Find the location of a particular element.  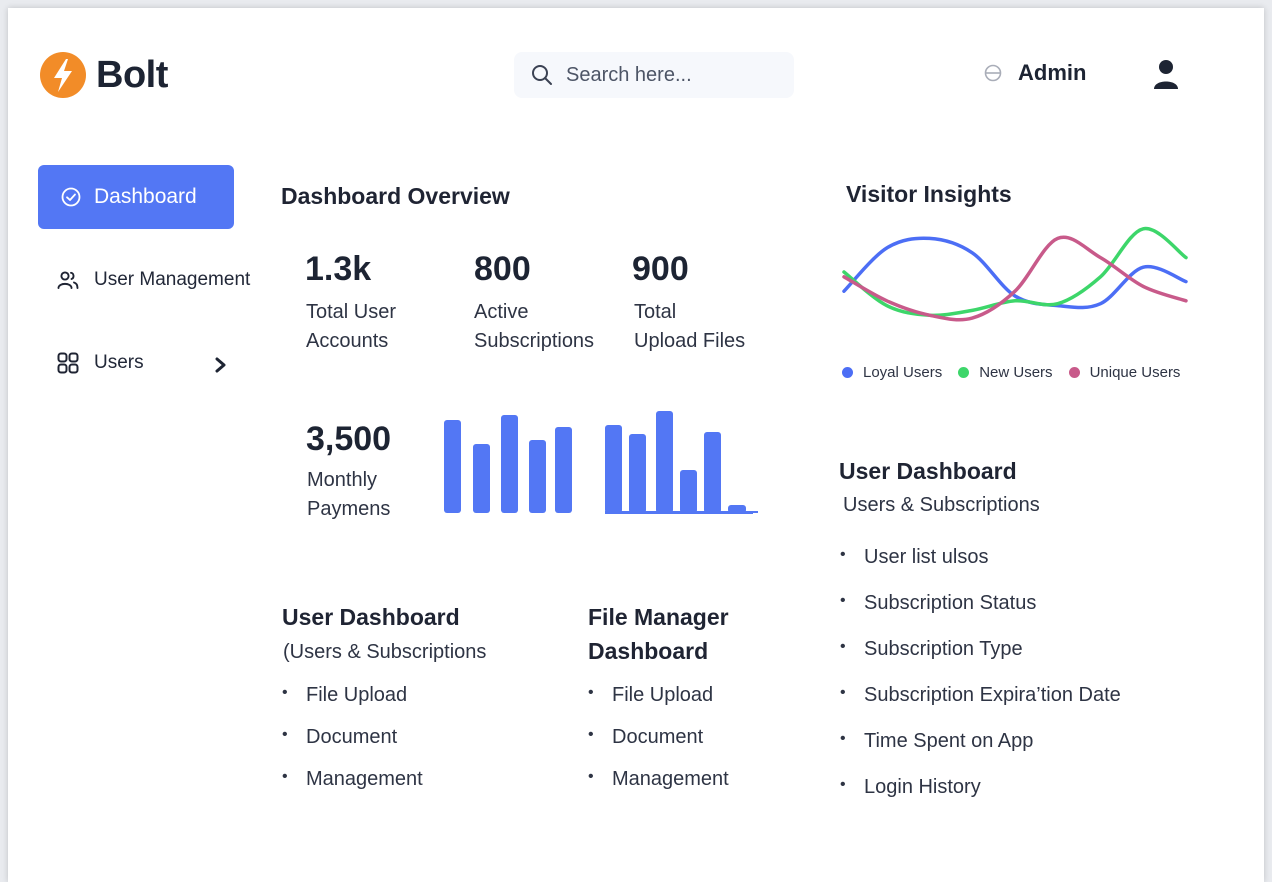

stat-value-monthly-payments: 3,500 is located at coordinates (349, 439).